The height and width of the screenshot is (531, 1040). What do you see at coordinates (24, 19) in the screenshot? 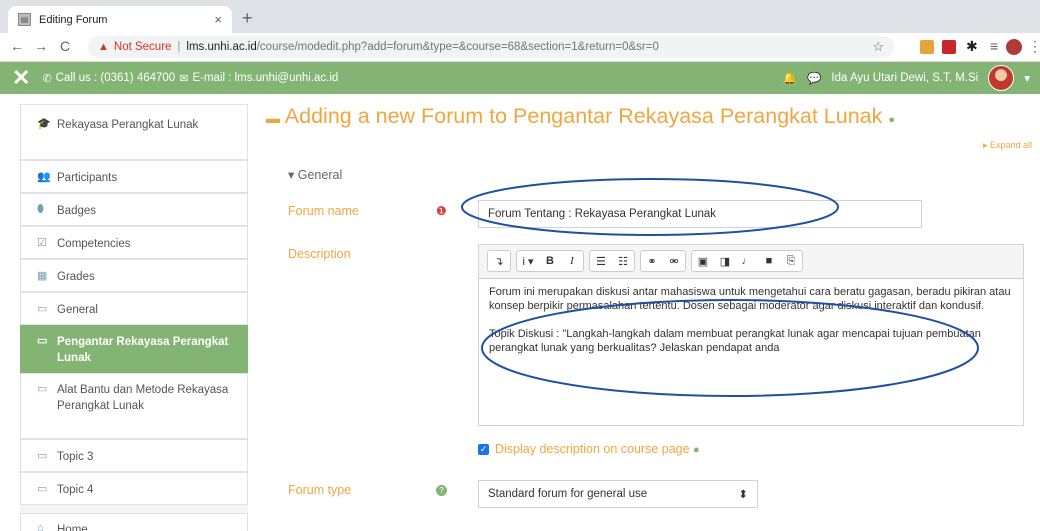
I see `moodle-favicon-icon: ▤` at bounding box center [24, 19].